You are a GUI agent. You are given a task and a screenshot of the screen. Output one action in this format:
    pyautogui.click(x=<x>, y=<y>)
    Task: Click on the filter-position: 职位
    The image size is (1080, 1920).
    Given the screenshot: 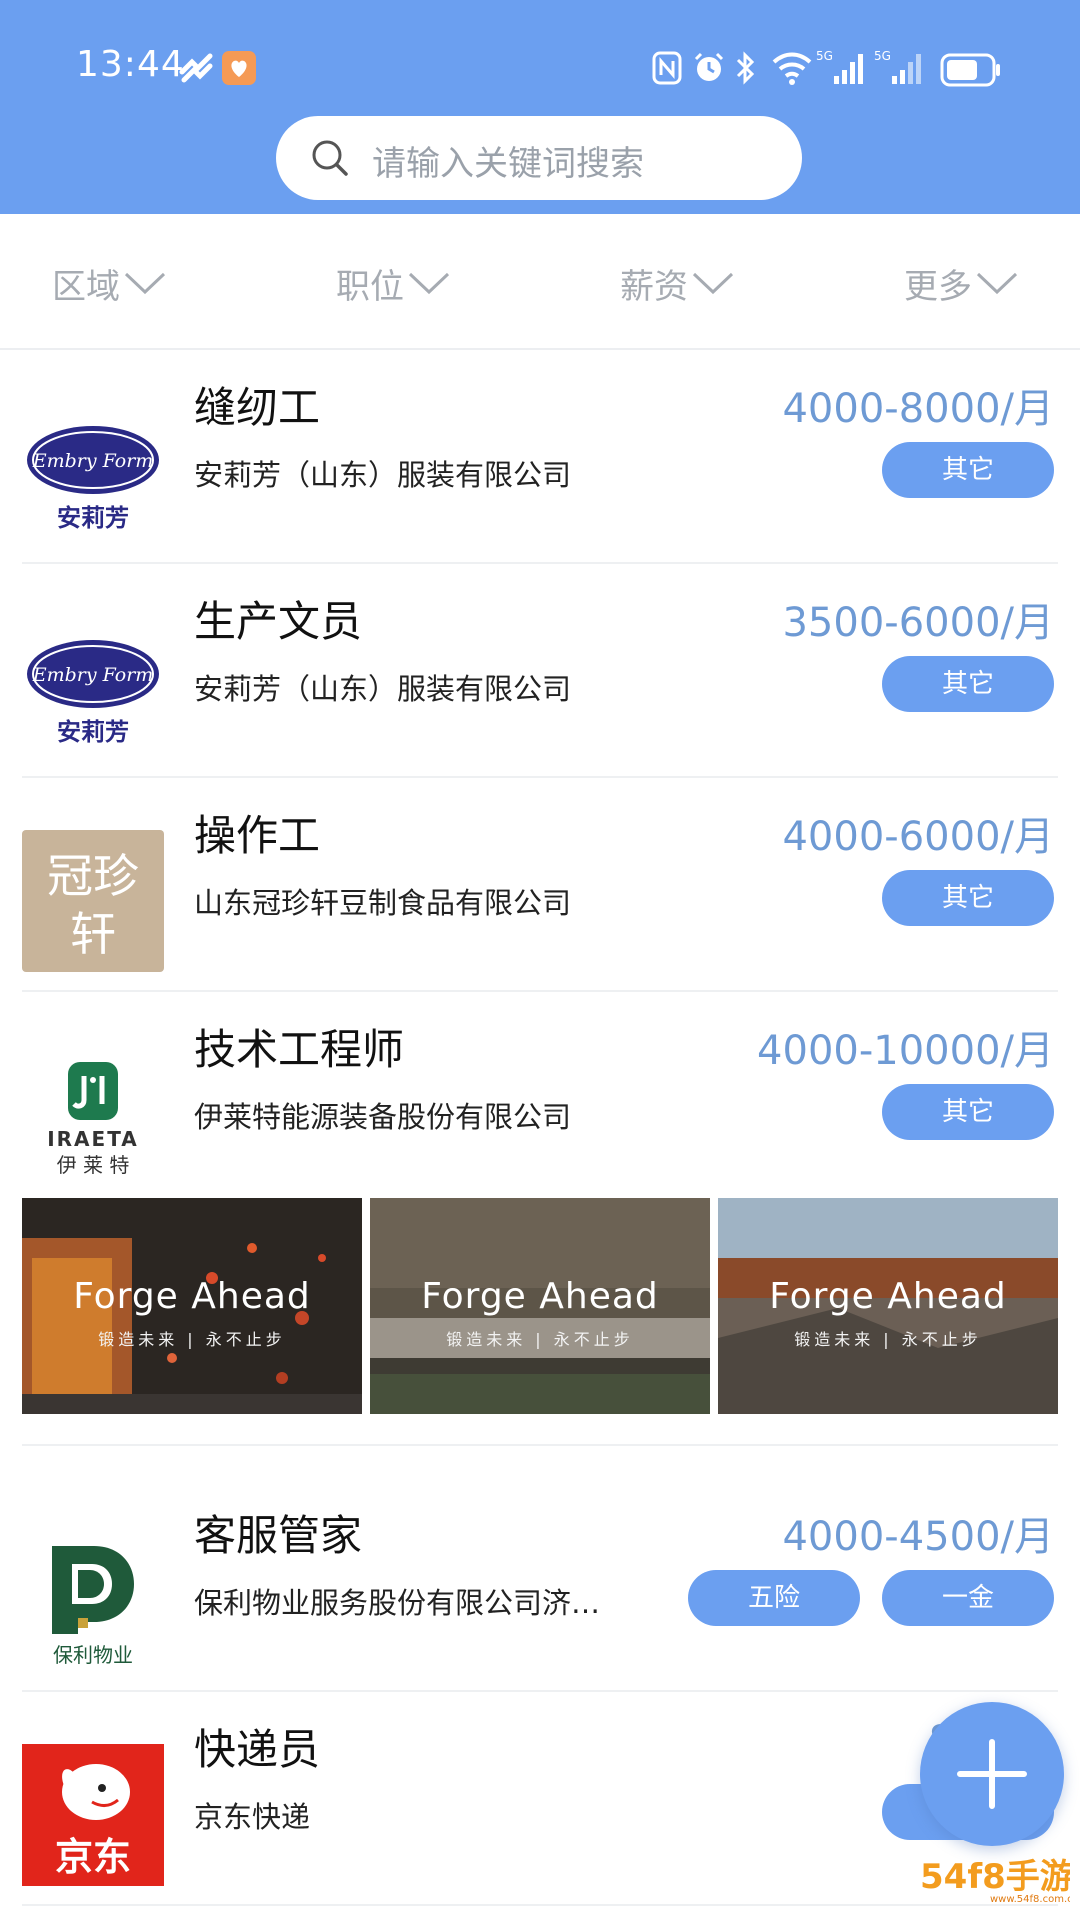 What is the action you would take?
    pyautogui.click(x=393, y=283)
    